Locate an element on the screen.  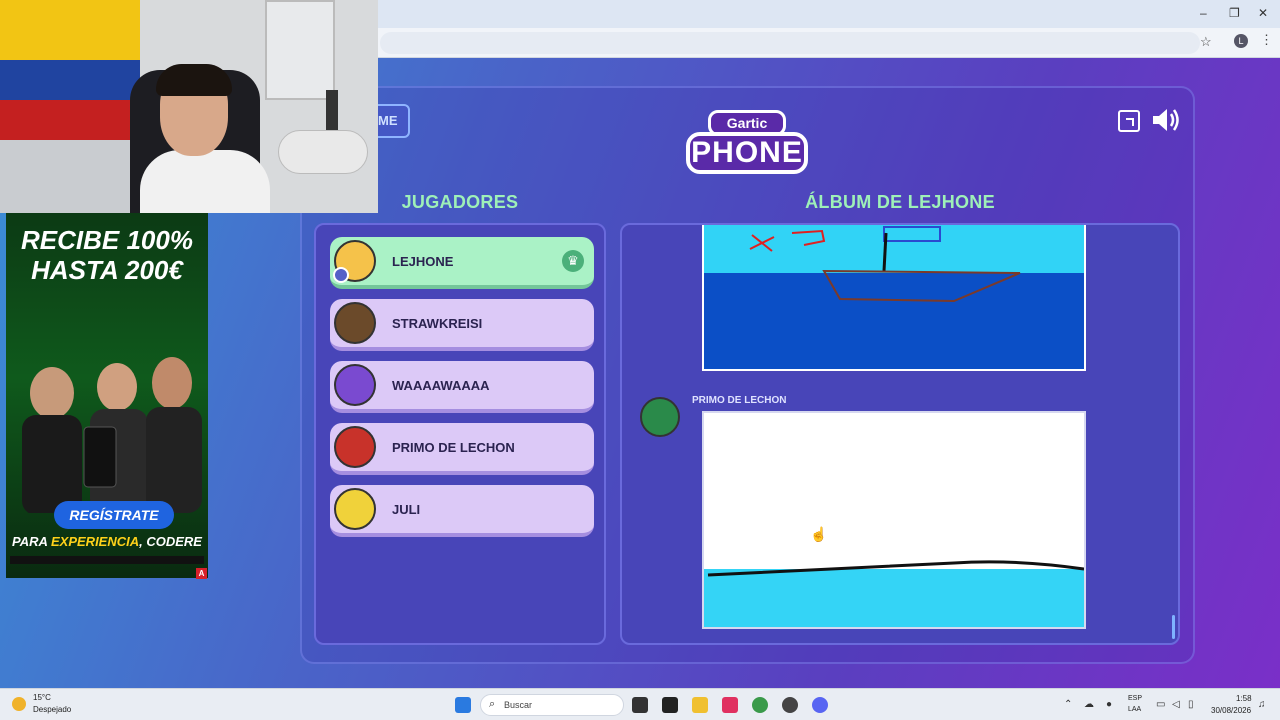
search-placeholder: Buscar is located at coordinates (518, 705).